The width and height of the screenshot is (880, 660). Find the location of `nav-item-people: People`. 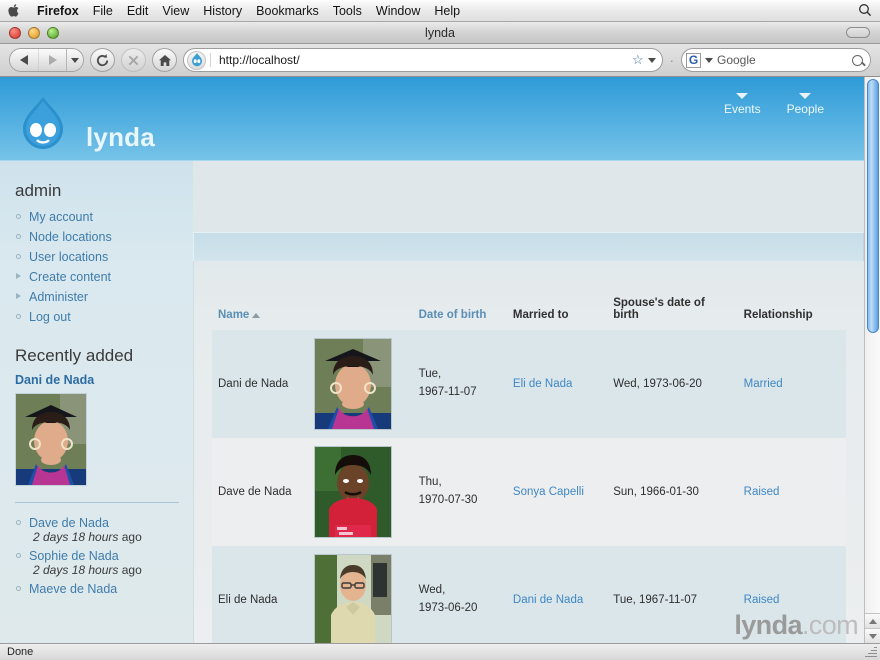

nav-item-people: People is located at coordinates (805, 104).